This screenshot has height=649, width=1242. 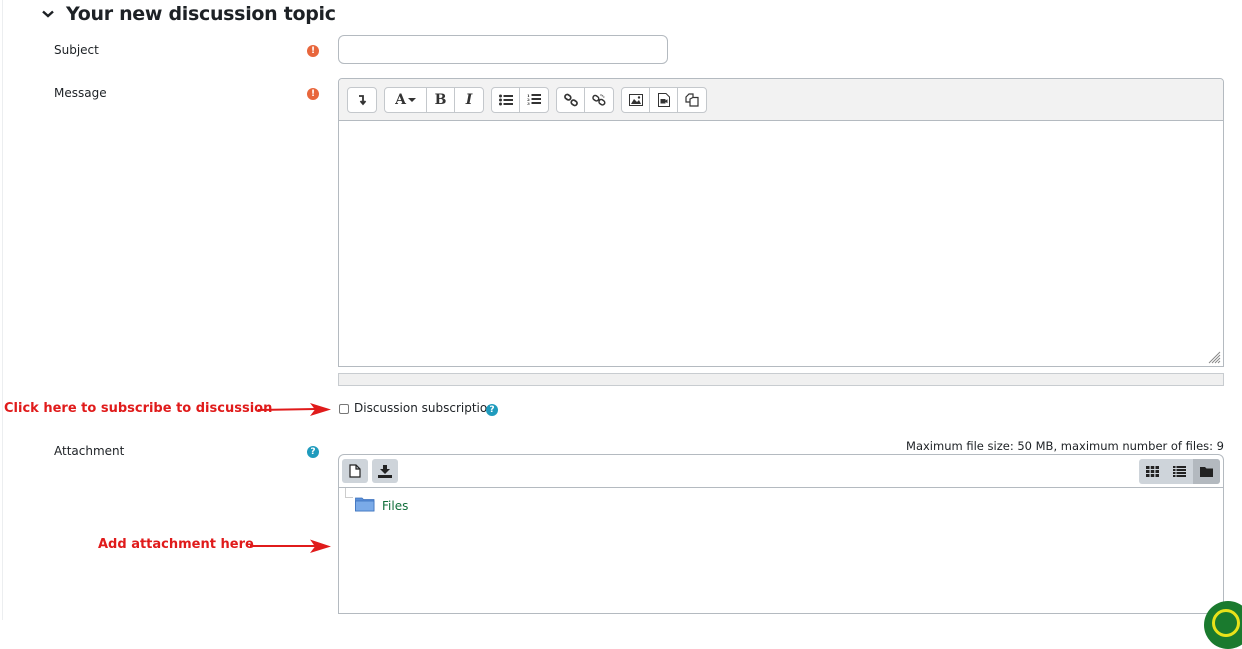 I want to click on toolbar-toggle-icon, so click(x=363, y=99).